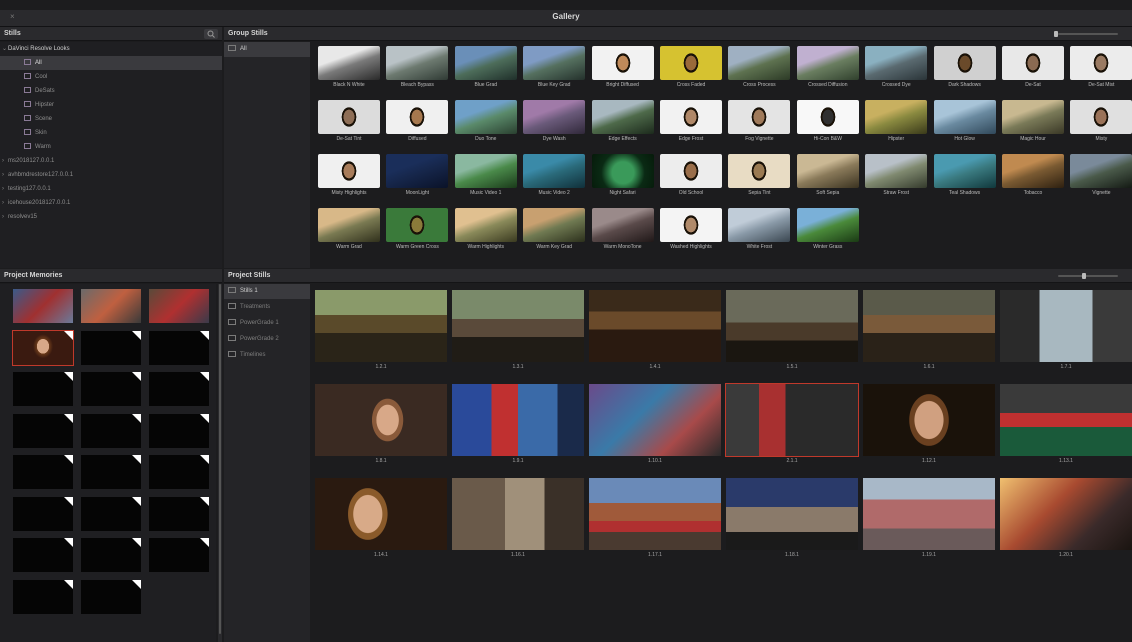 This screenshot has width=1132, height=642. Describe the element at coordinates (1066, 330) in the screenshot. I see `still-thumbnail: 1.7.1` at that location.